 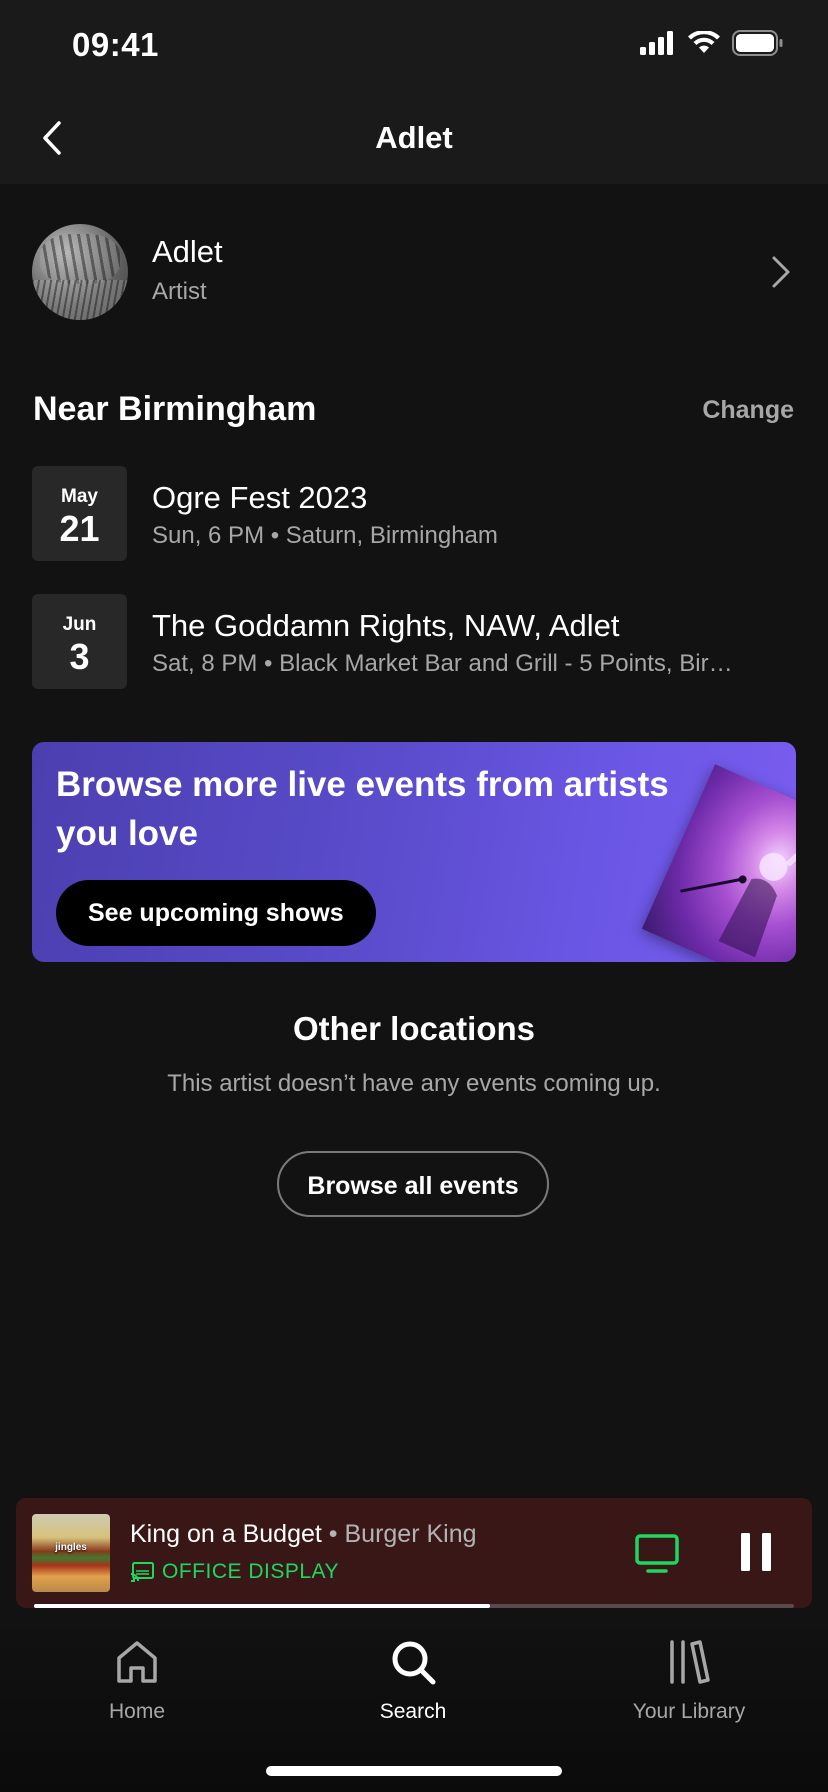 I want to click on nav-item-search: Search, so click(x=413, y=1681).